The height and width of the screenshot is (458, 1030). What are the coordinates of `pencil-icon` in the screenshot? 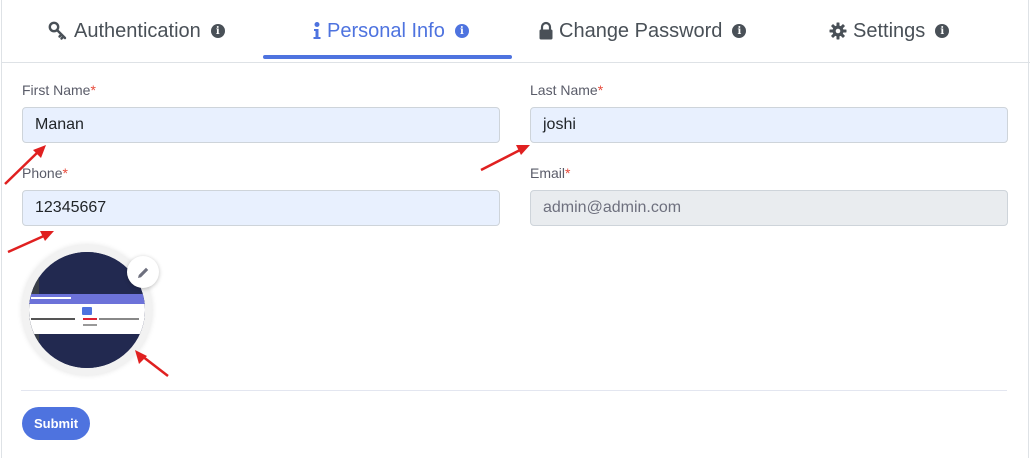 It's located at (142, 272).